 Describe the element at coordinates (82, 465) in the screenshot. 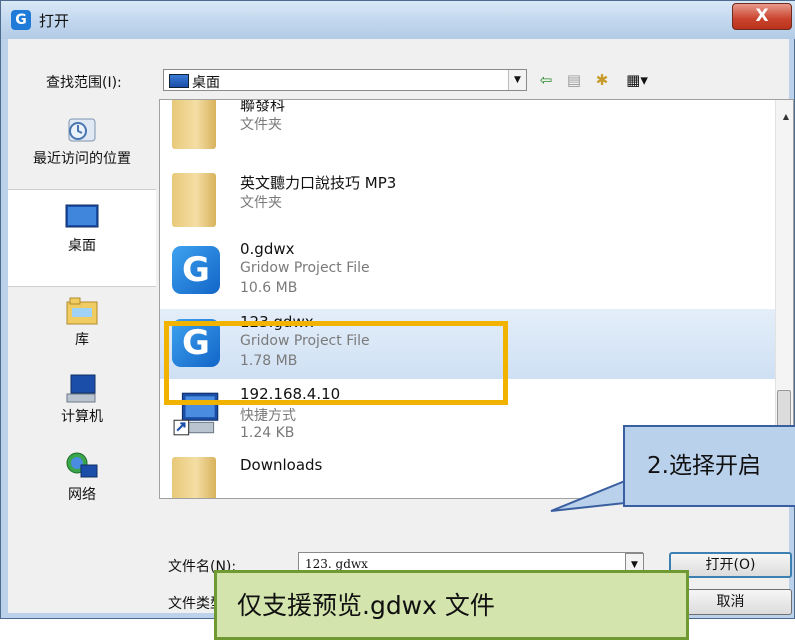

I see `network-icon` at that location.